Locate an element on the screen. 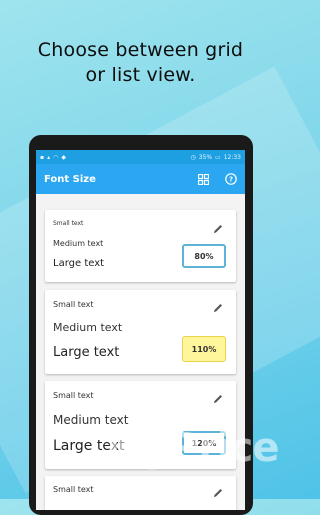 This screenshot has width=320, height=515. grid-view-icon is located at coordinates (203, 179).